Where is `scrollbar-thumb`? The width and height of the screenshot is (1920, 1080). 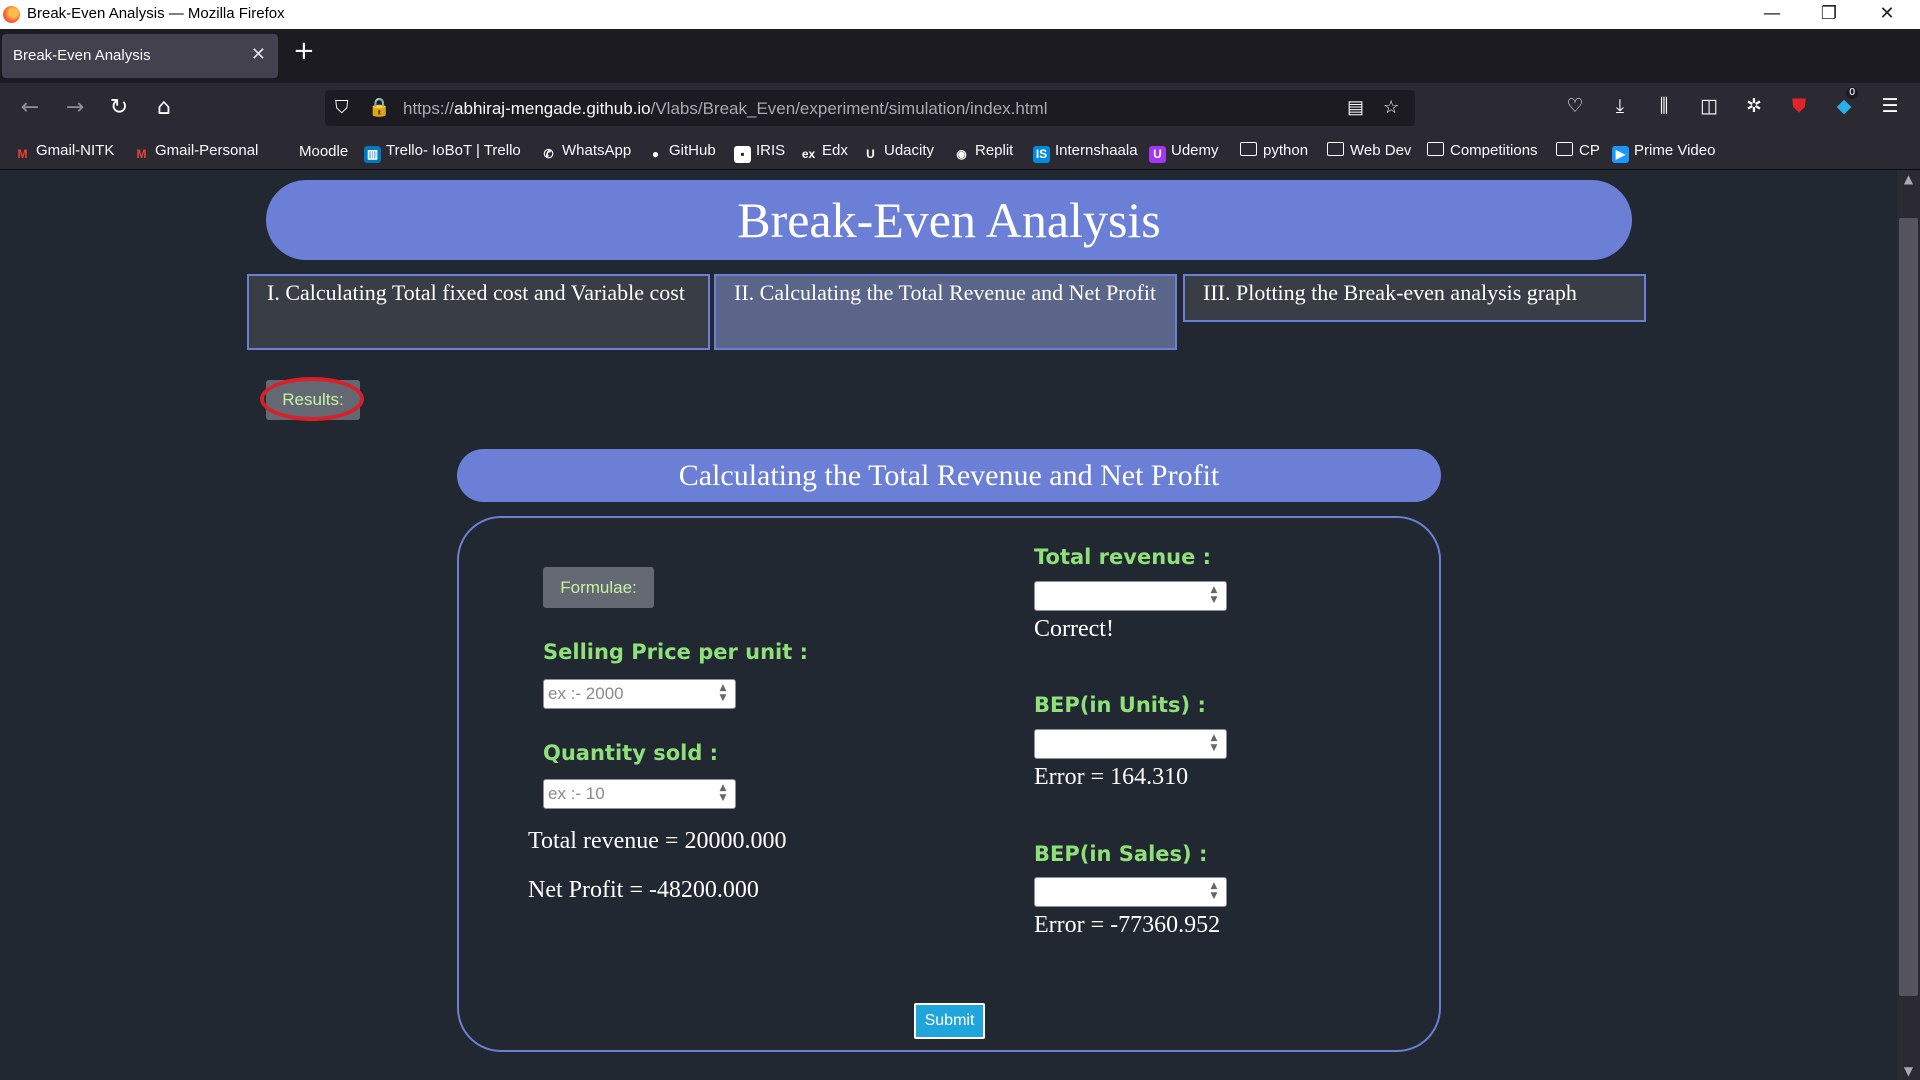
scrollbar-thumb is located at coordinates (1908, 607).